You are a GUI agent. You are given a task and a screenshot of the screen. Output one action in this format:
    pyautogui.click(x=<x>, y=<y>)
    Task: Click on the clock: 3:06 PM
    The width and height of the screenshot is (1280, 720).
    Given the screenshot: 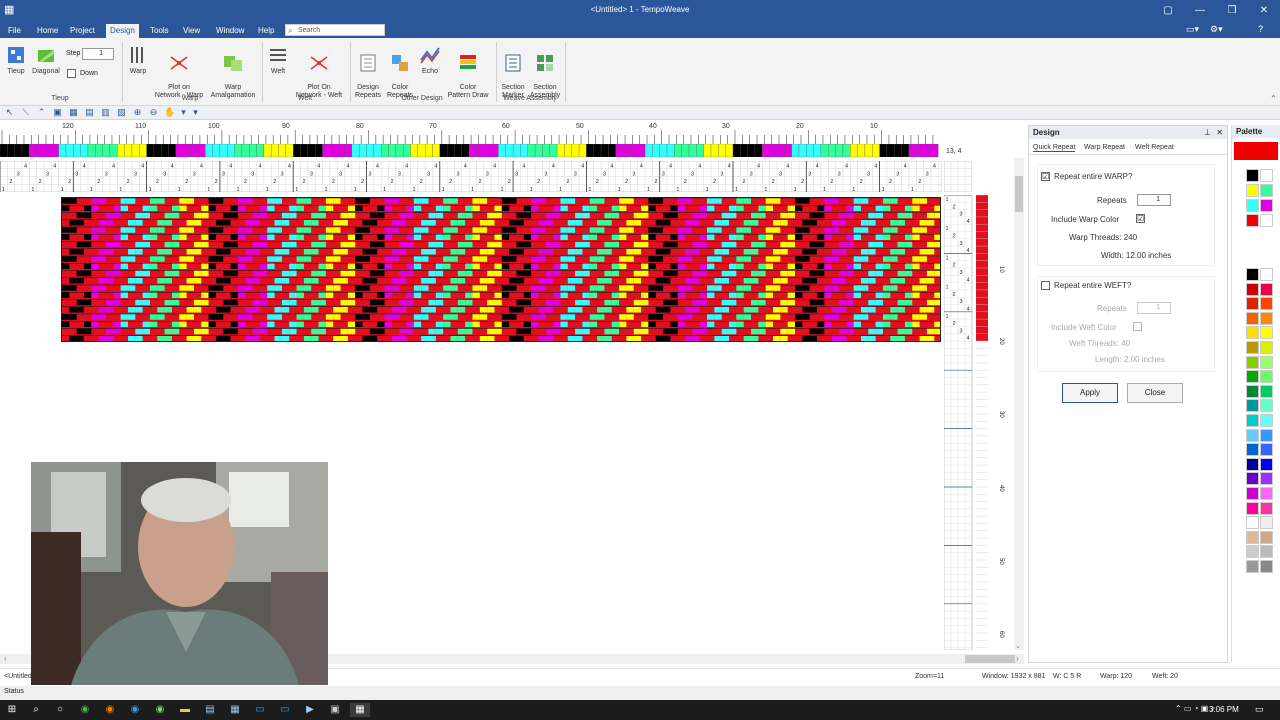 What is the action you would take?
    pyautogui.click(x=1224, y=709)
    